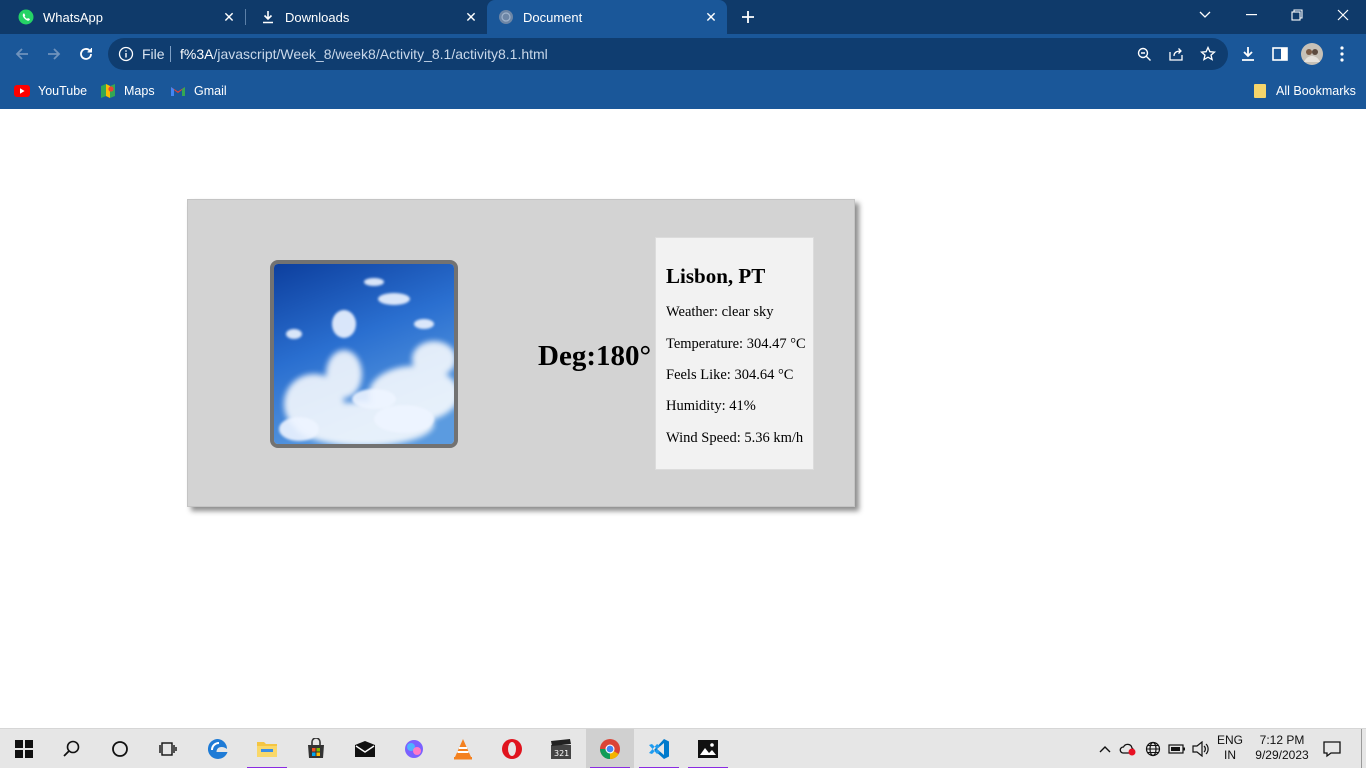 The width and height of the screenshot is (1366, 768). I want to click on start-icon, so click(24, 748).